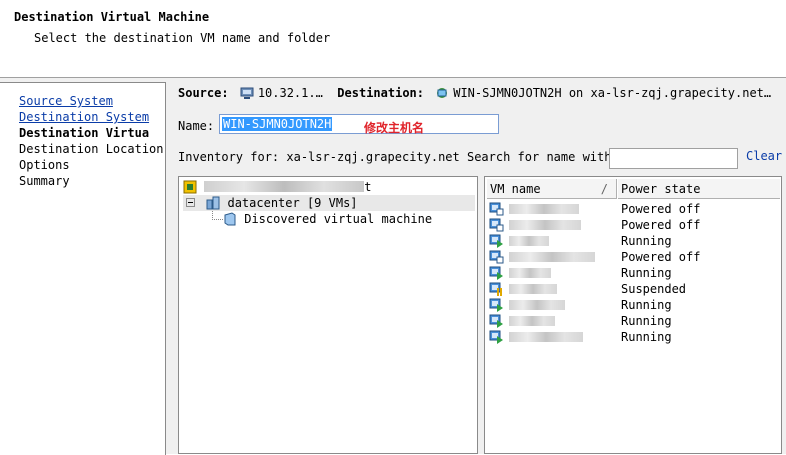 The height and width of the screenshot is (455, 786). I want to click on page-title: Destination Virtual Machine, so click(112, 17).